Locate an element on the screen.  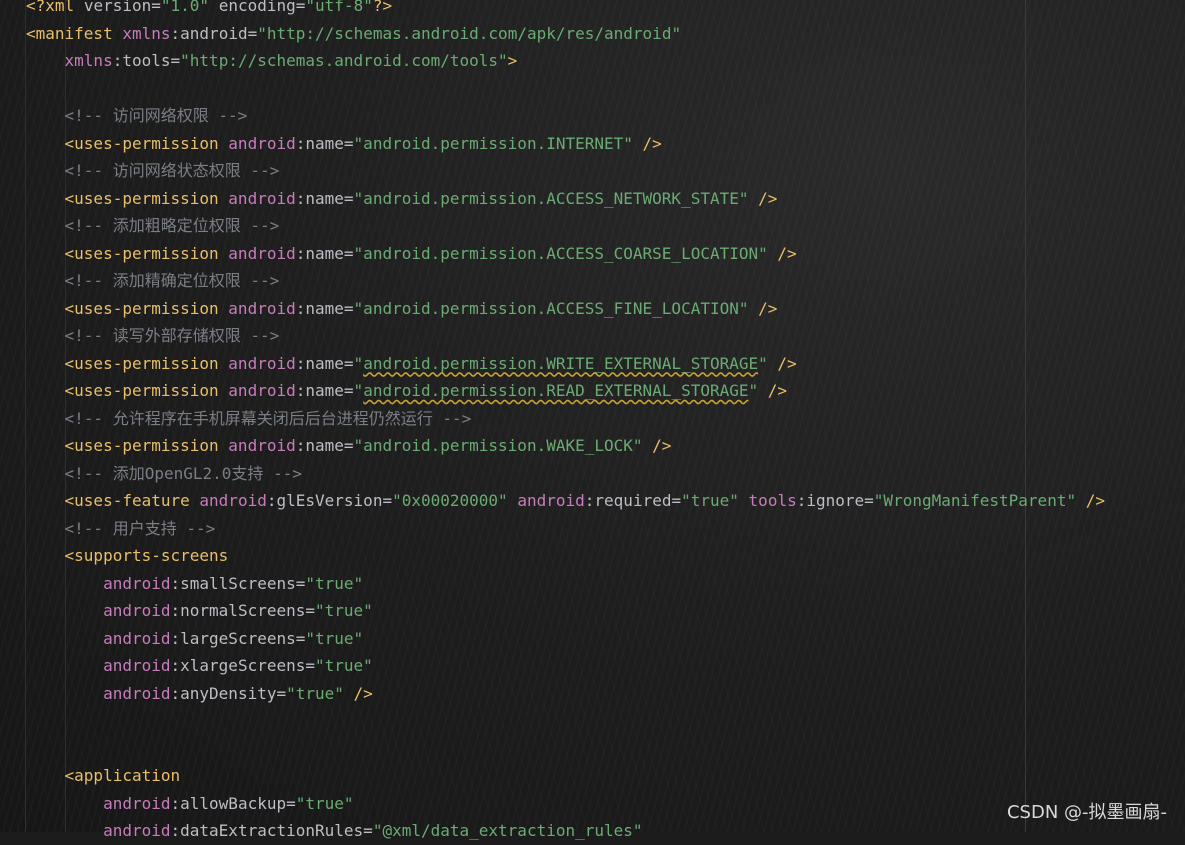
code-line: <application is located at coordinates (605, 776).